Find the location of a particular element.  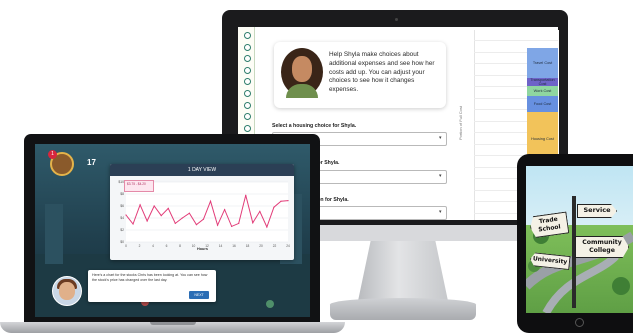

sign-community-college: Community College is located at coordinates (602, 247).